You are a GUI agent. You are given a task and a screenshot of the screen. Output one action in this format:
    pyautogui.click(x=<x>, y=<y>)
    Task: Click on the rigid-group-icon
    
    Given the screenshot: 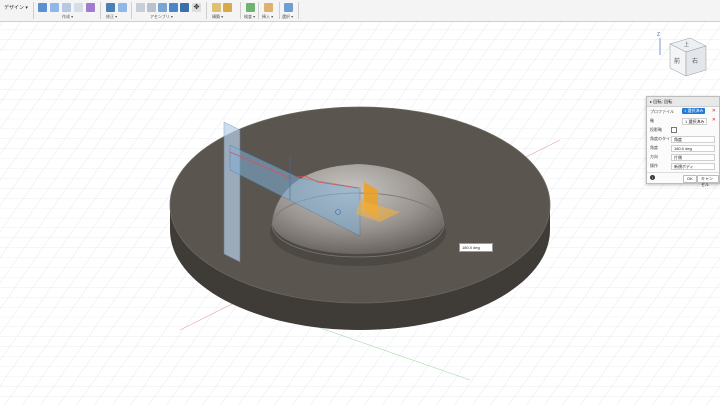 What is the action you would take?
    pyautogui.click(x=184, y=7)
    